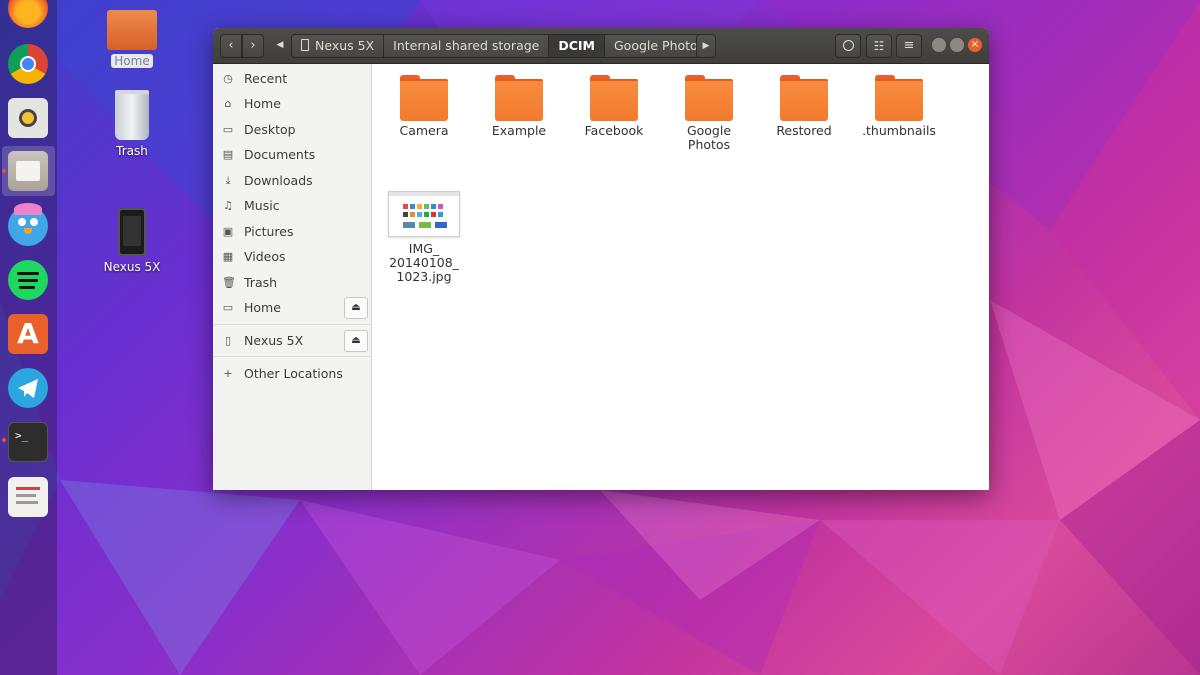 This screenshot has width=1200, height=675. I want to click on back-button: ‹, so click(231, 46).